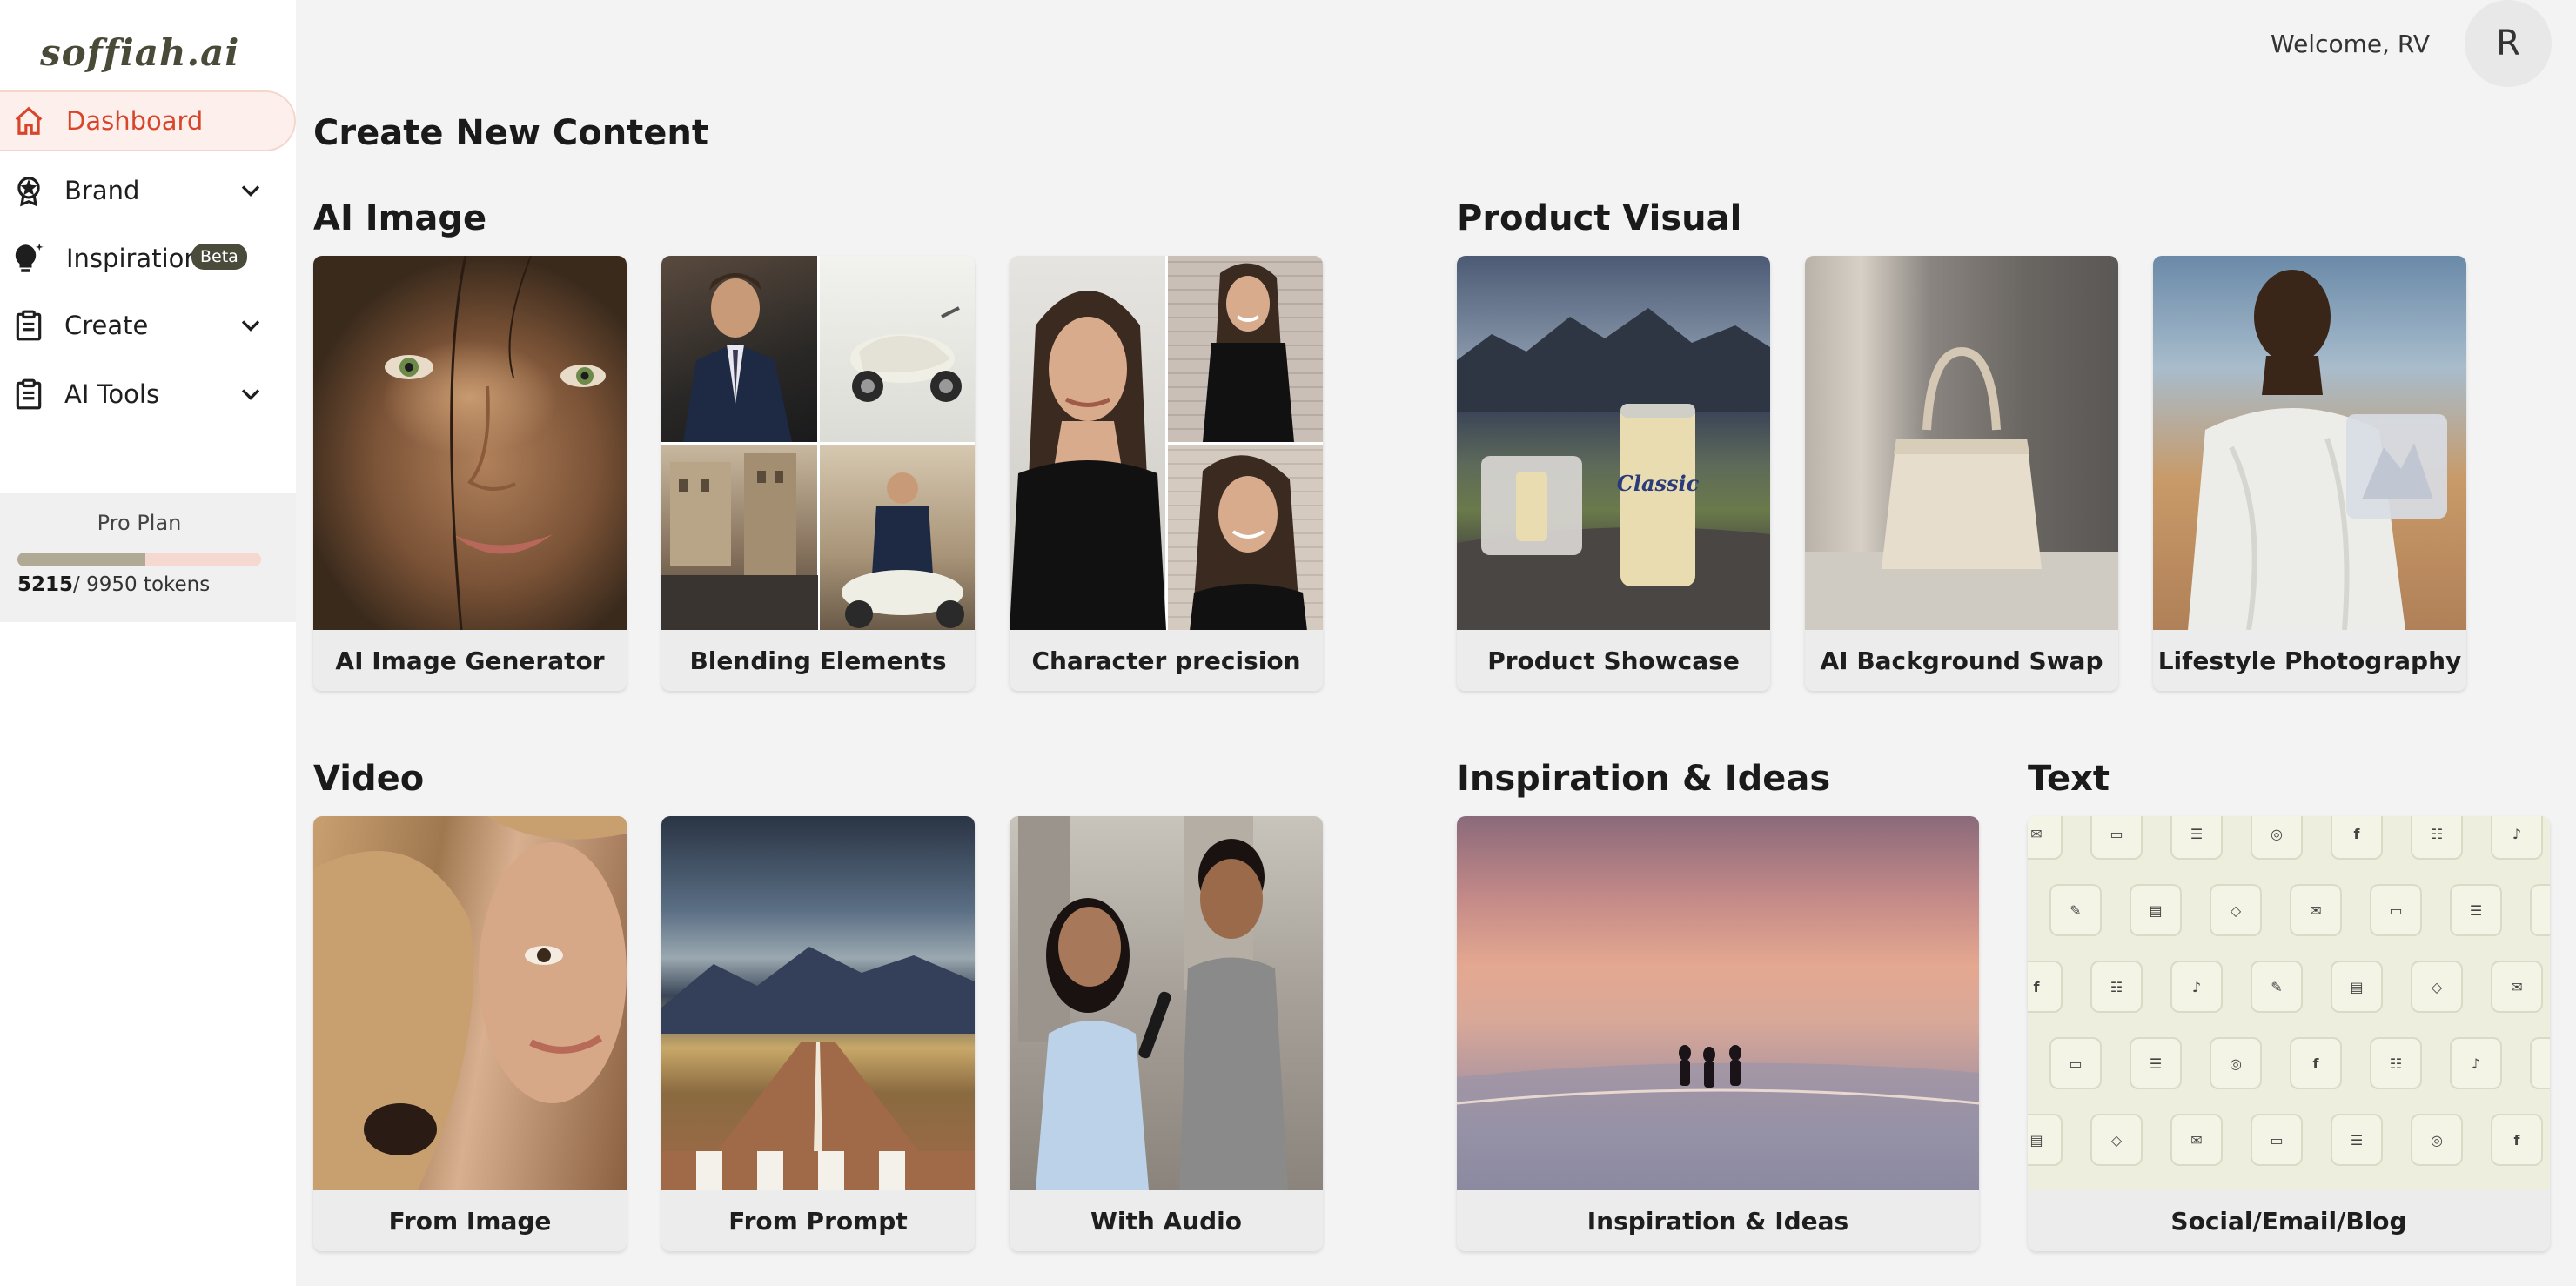 Image resolution: width=2576 pixels, height=1286 pixels. I want to click on tokens-total: / 9950 tokens, so click(142, 584).